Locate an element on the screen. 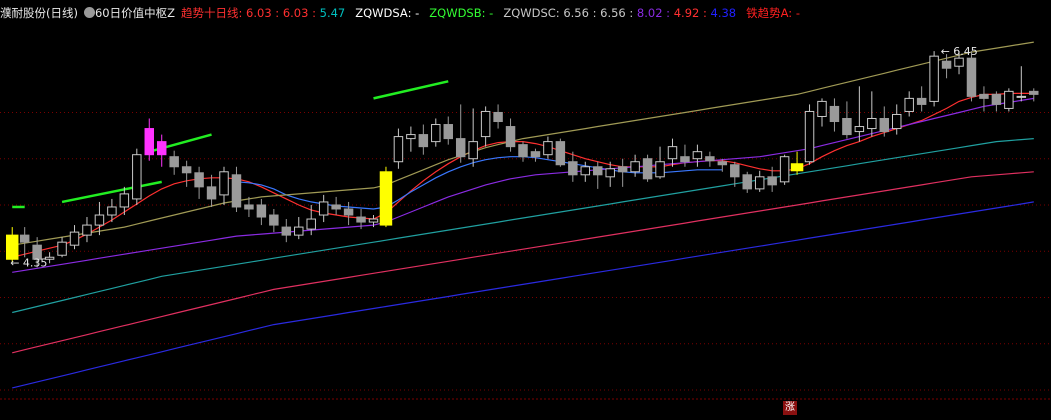 This screenshot has width=1051, height=420. trend-segment is located at coordinates (411, 90).